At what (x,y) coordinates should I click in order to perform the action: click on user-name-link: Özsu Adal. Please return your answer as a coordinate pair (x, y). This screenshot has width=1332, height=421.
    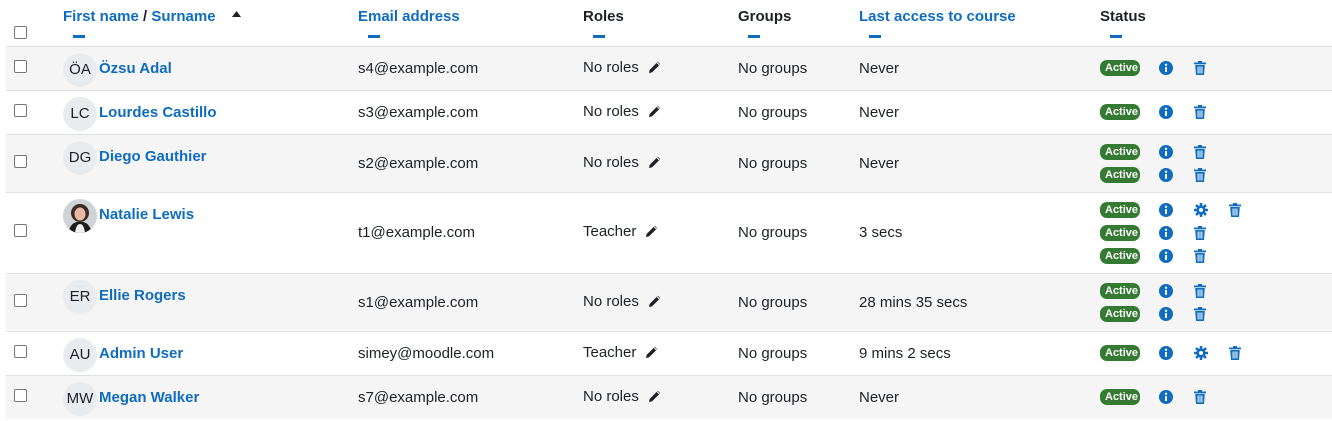
    Looking at the image, I should click on (135, 68).